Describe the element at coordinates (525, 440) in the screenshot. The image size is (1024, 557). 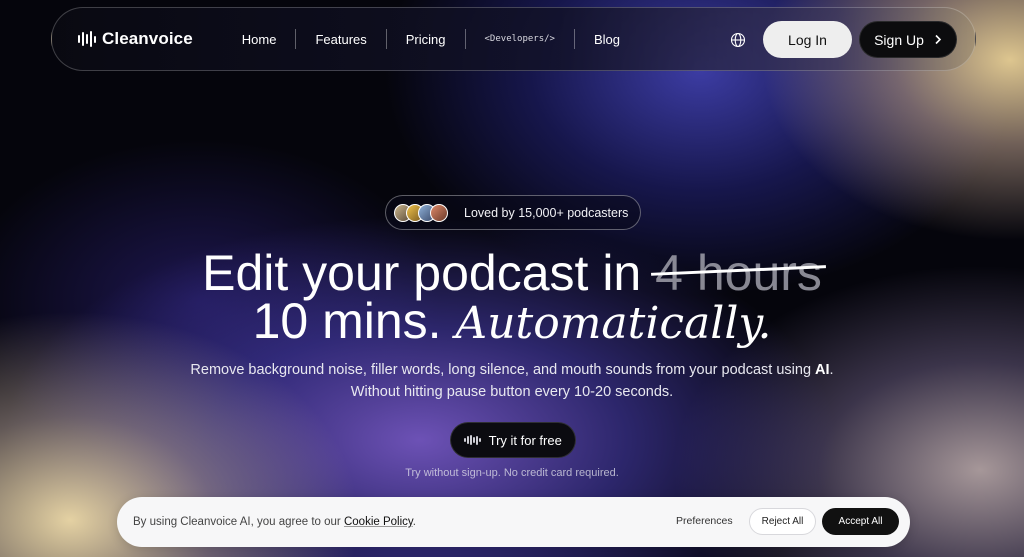
I see `try-free-label: Try it for free` at that location.